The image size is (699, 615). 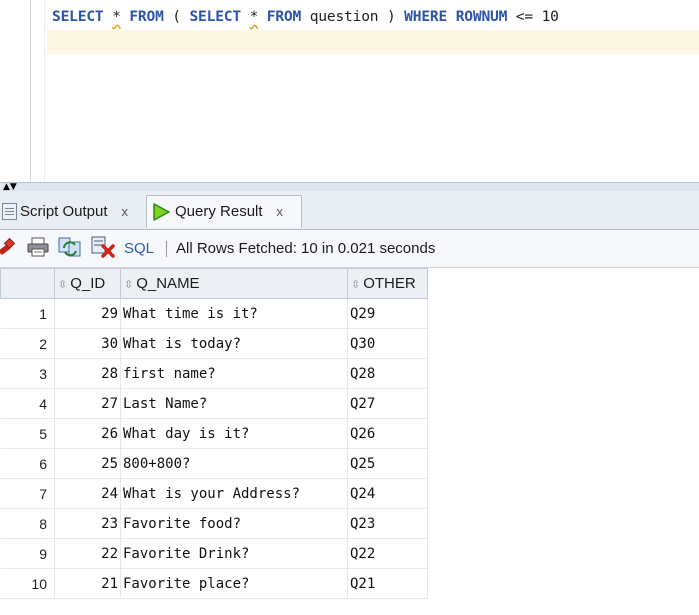 What do you see at coordinates (70, 249) in the screenshot?
I see `refresh-icon` at bounding box center [70, 249].